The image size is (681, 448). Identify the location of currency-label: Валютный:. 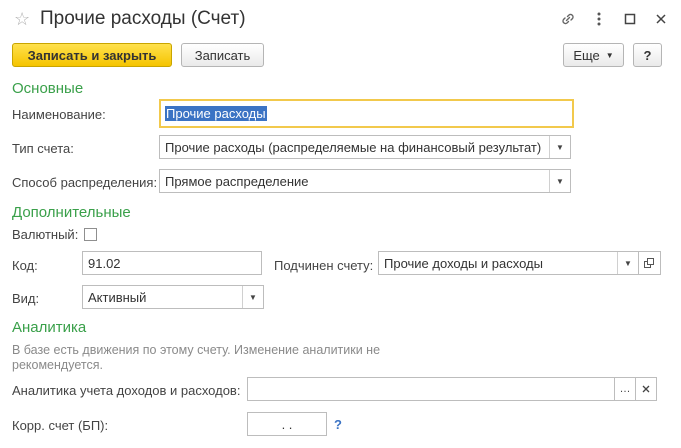
(45, 234).